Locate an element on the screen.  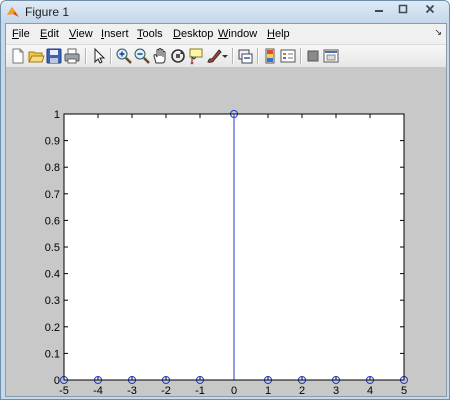
y-tick-label: 0.1 is located at coordinates (52, 354).